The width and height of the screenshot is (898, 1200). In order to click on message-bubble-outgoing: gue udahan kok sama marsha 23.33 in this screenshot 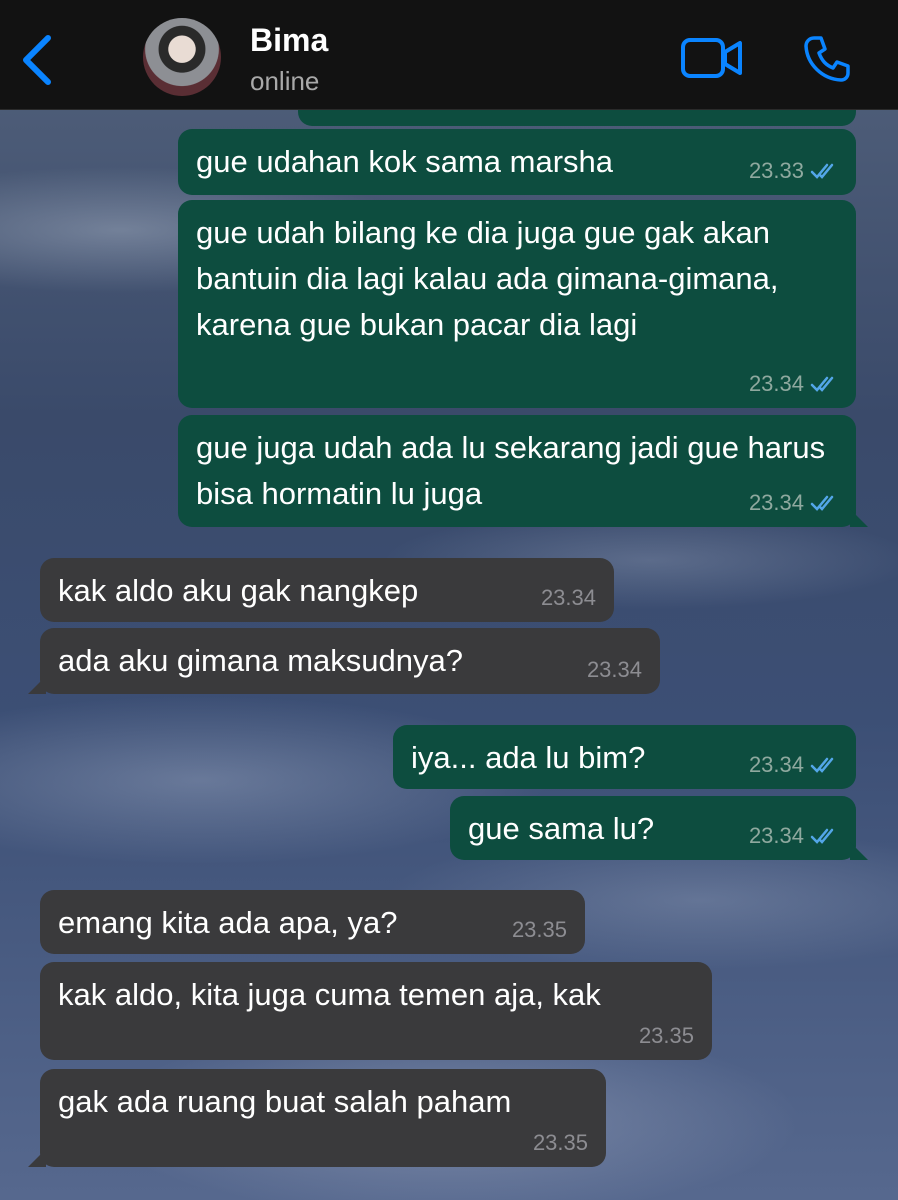, I will do `click(517, 162)`.